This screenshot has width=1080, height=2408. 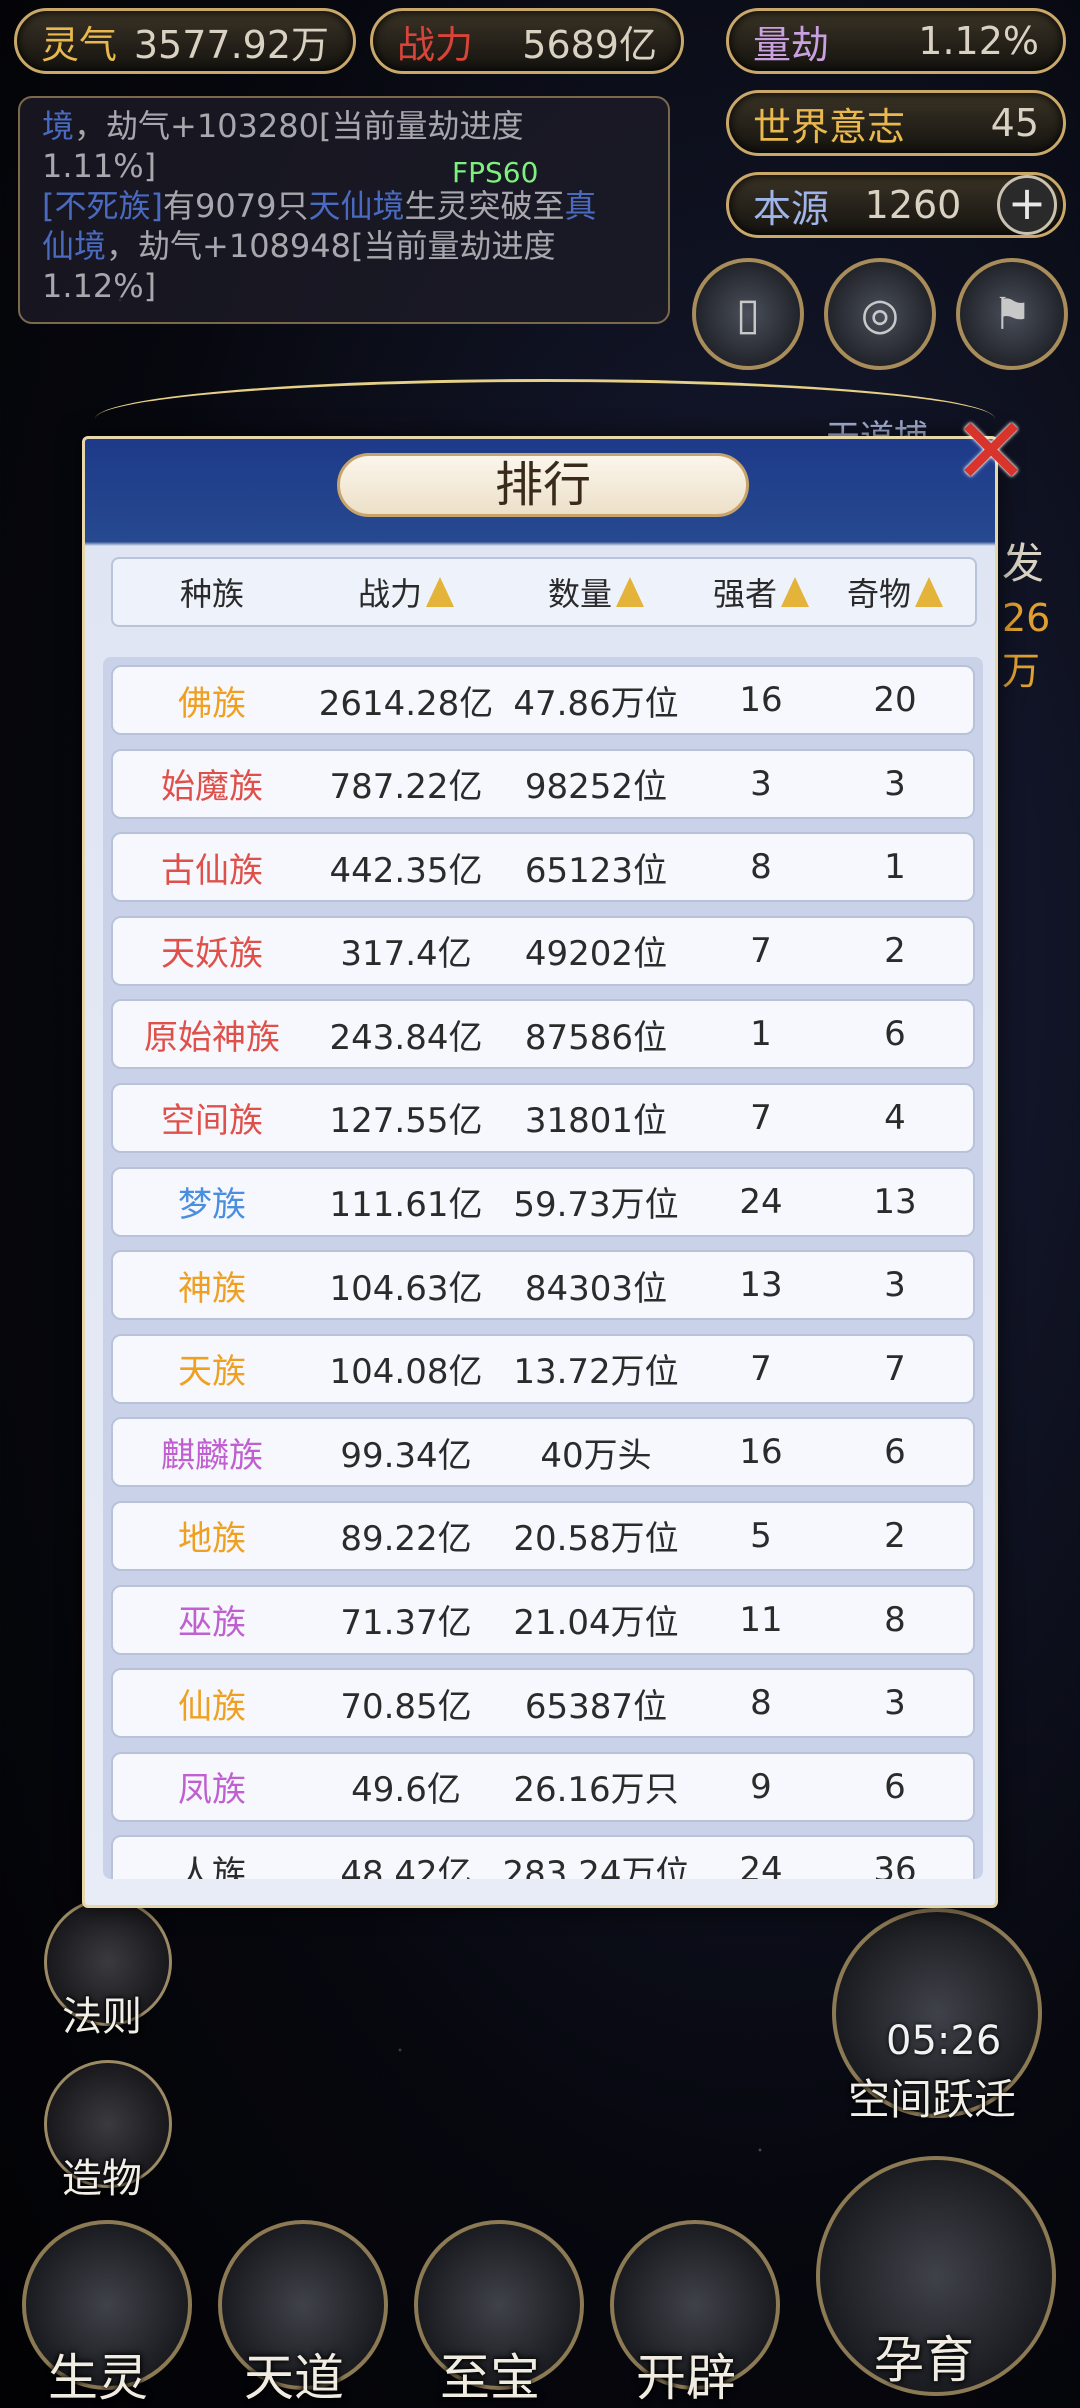 What do you see at coordinates (484, 206) in the screenshot?
I see `log-text: 生灵突破至` at bounding box center [484, 206].